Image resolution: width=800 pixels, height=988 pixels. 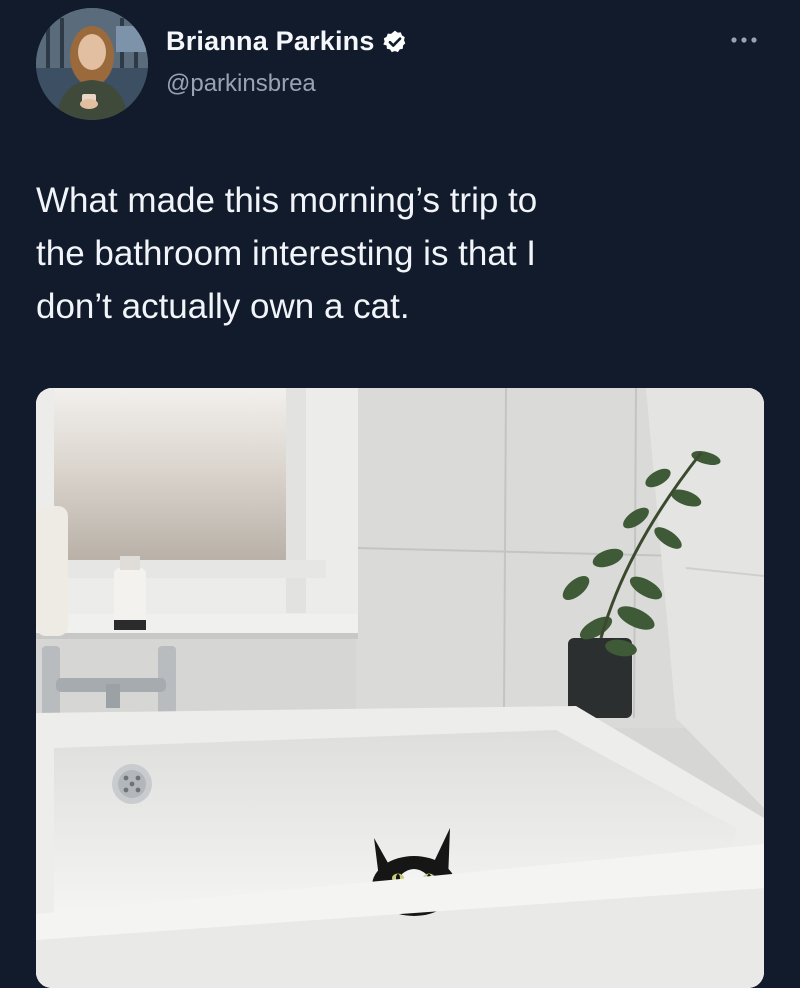 I want to click on author-display-name: Brianna Parkins, so click(x=270, y=41).